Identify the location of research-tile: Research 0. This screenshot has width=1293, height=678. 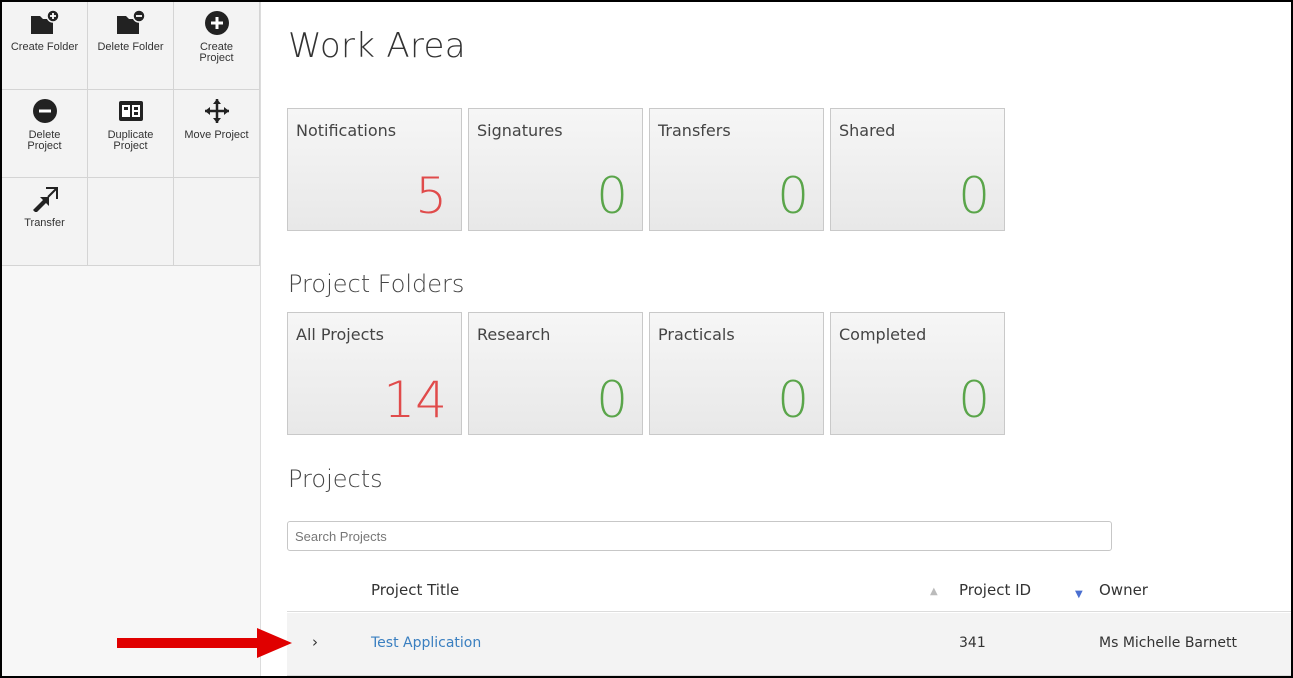
(555, 373).